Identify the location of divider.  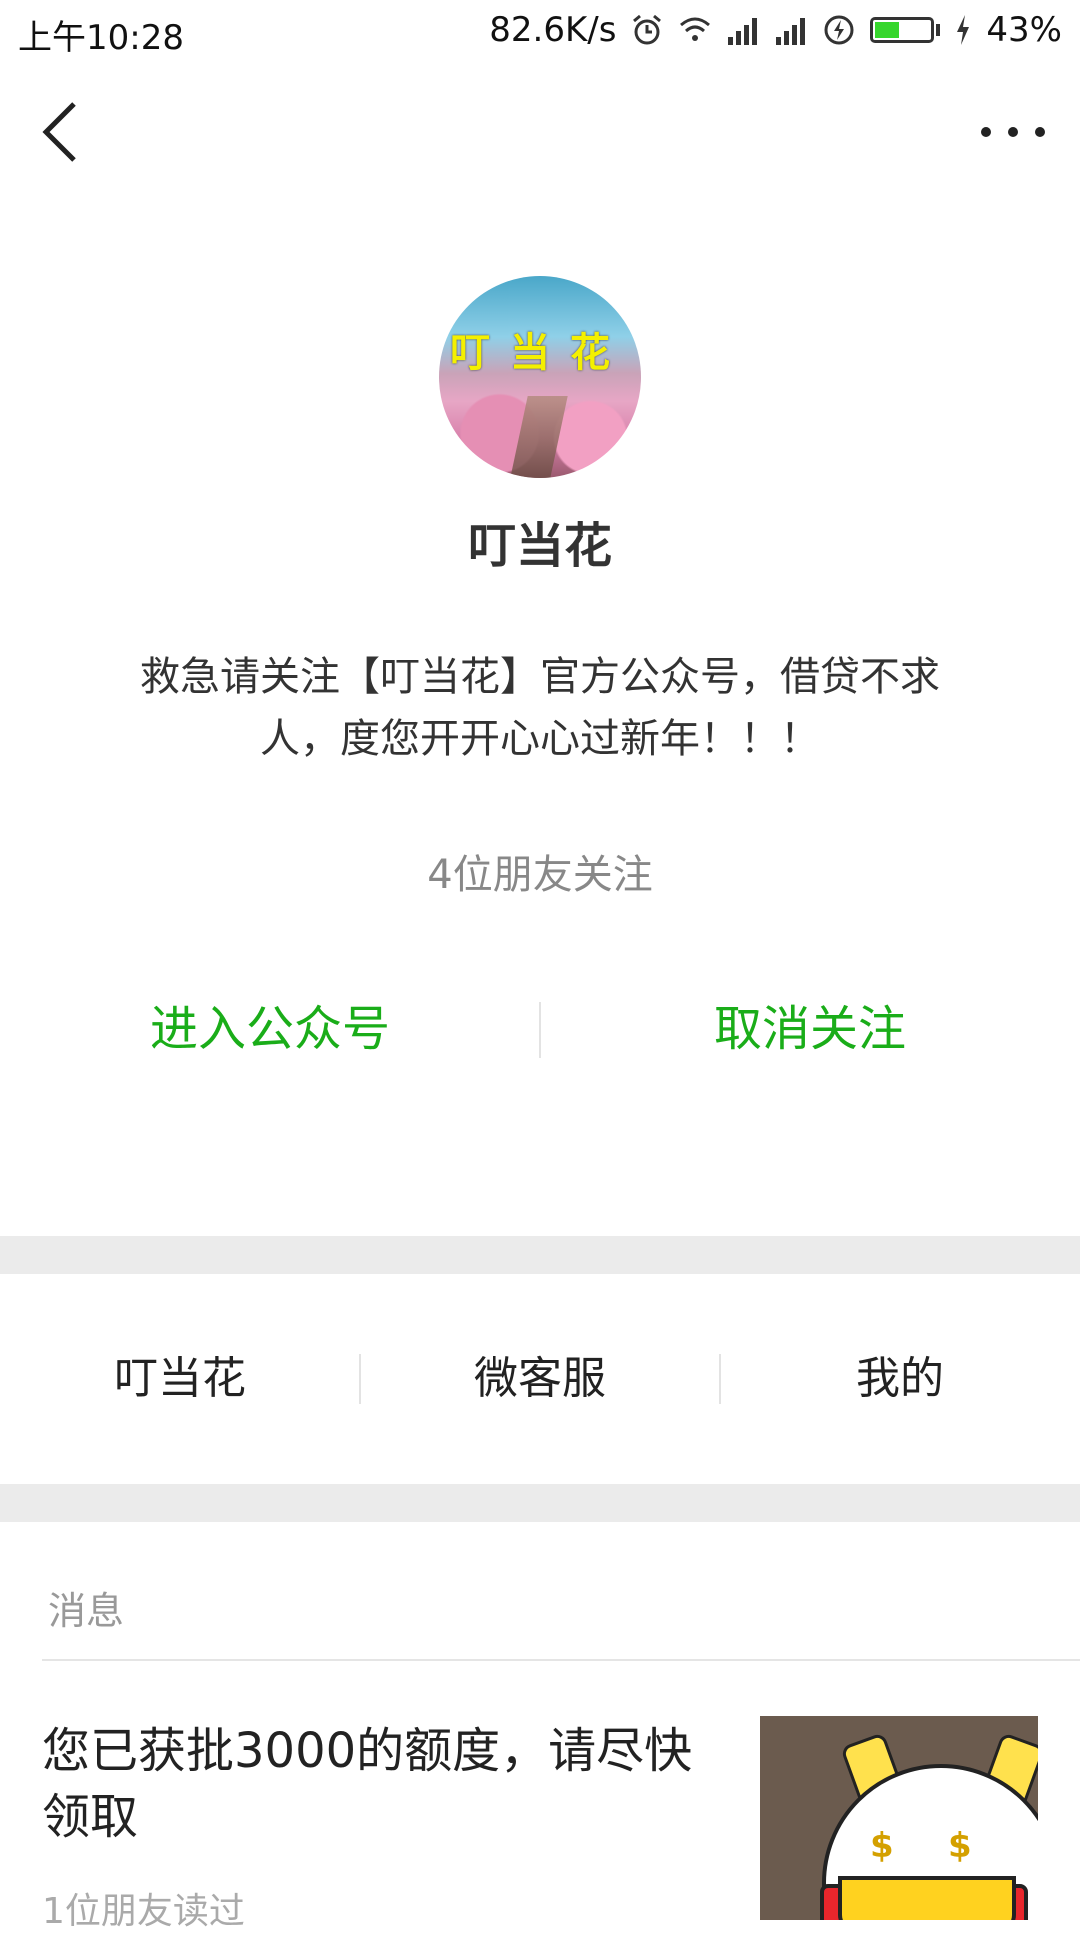
(561, 1660).